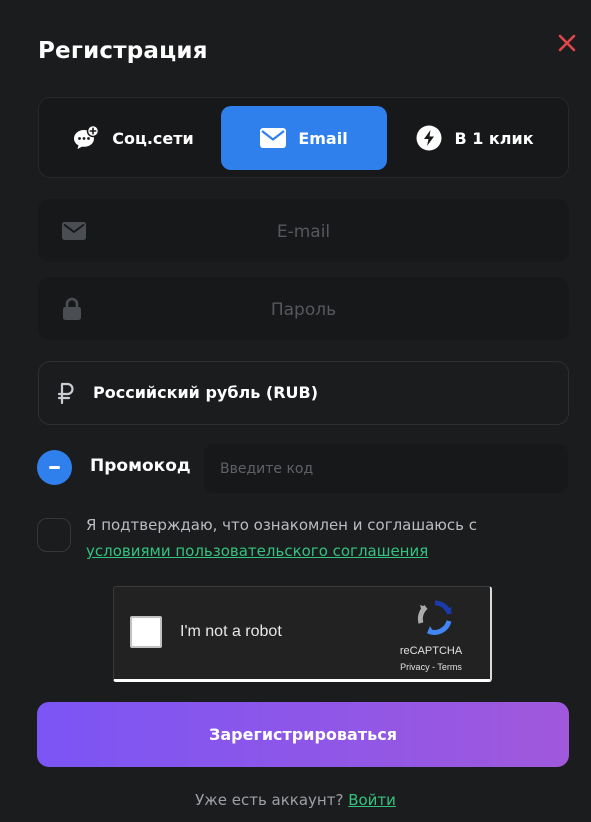  I want to click on email-input, so click(303, 231).